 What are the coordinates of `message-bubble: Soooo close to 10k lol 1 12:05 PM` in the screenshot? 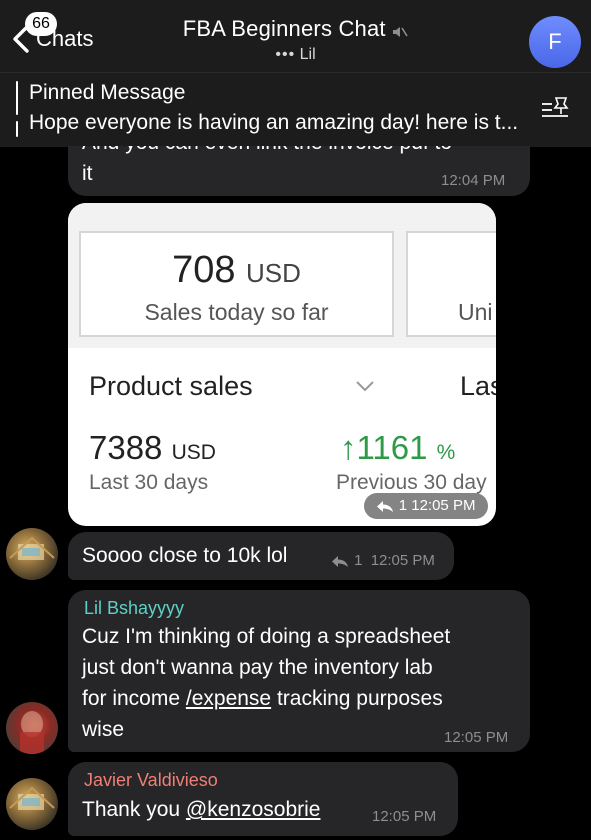 It's located at (261, 556).